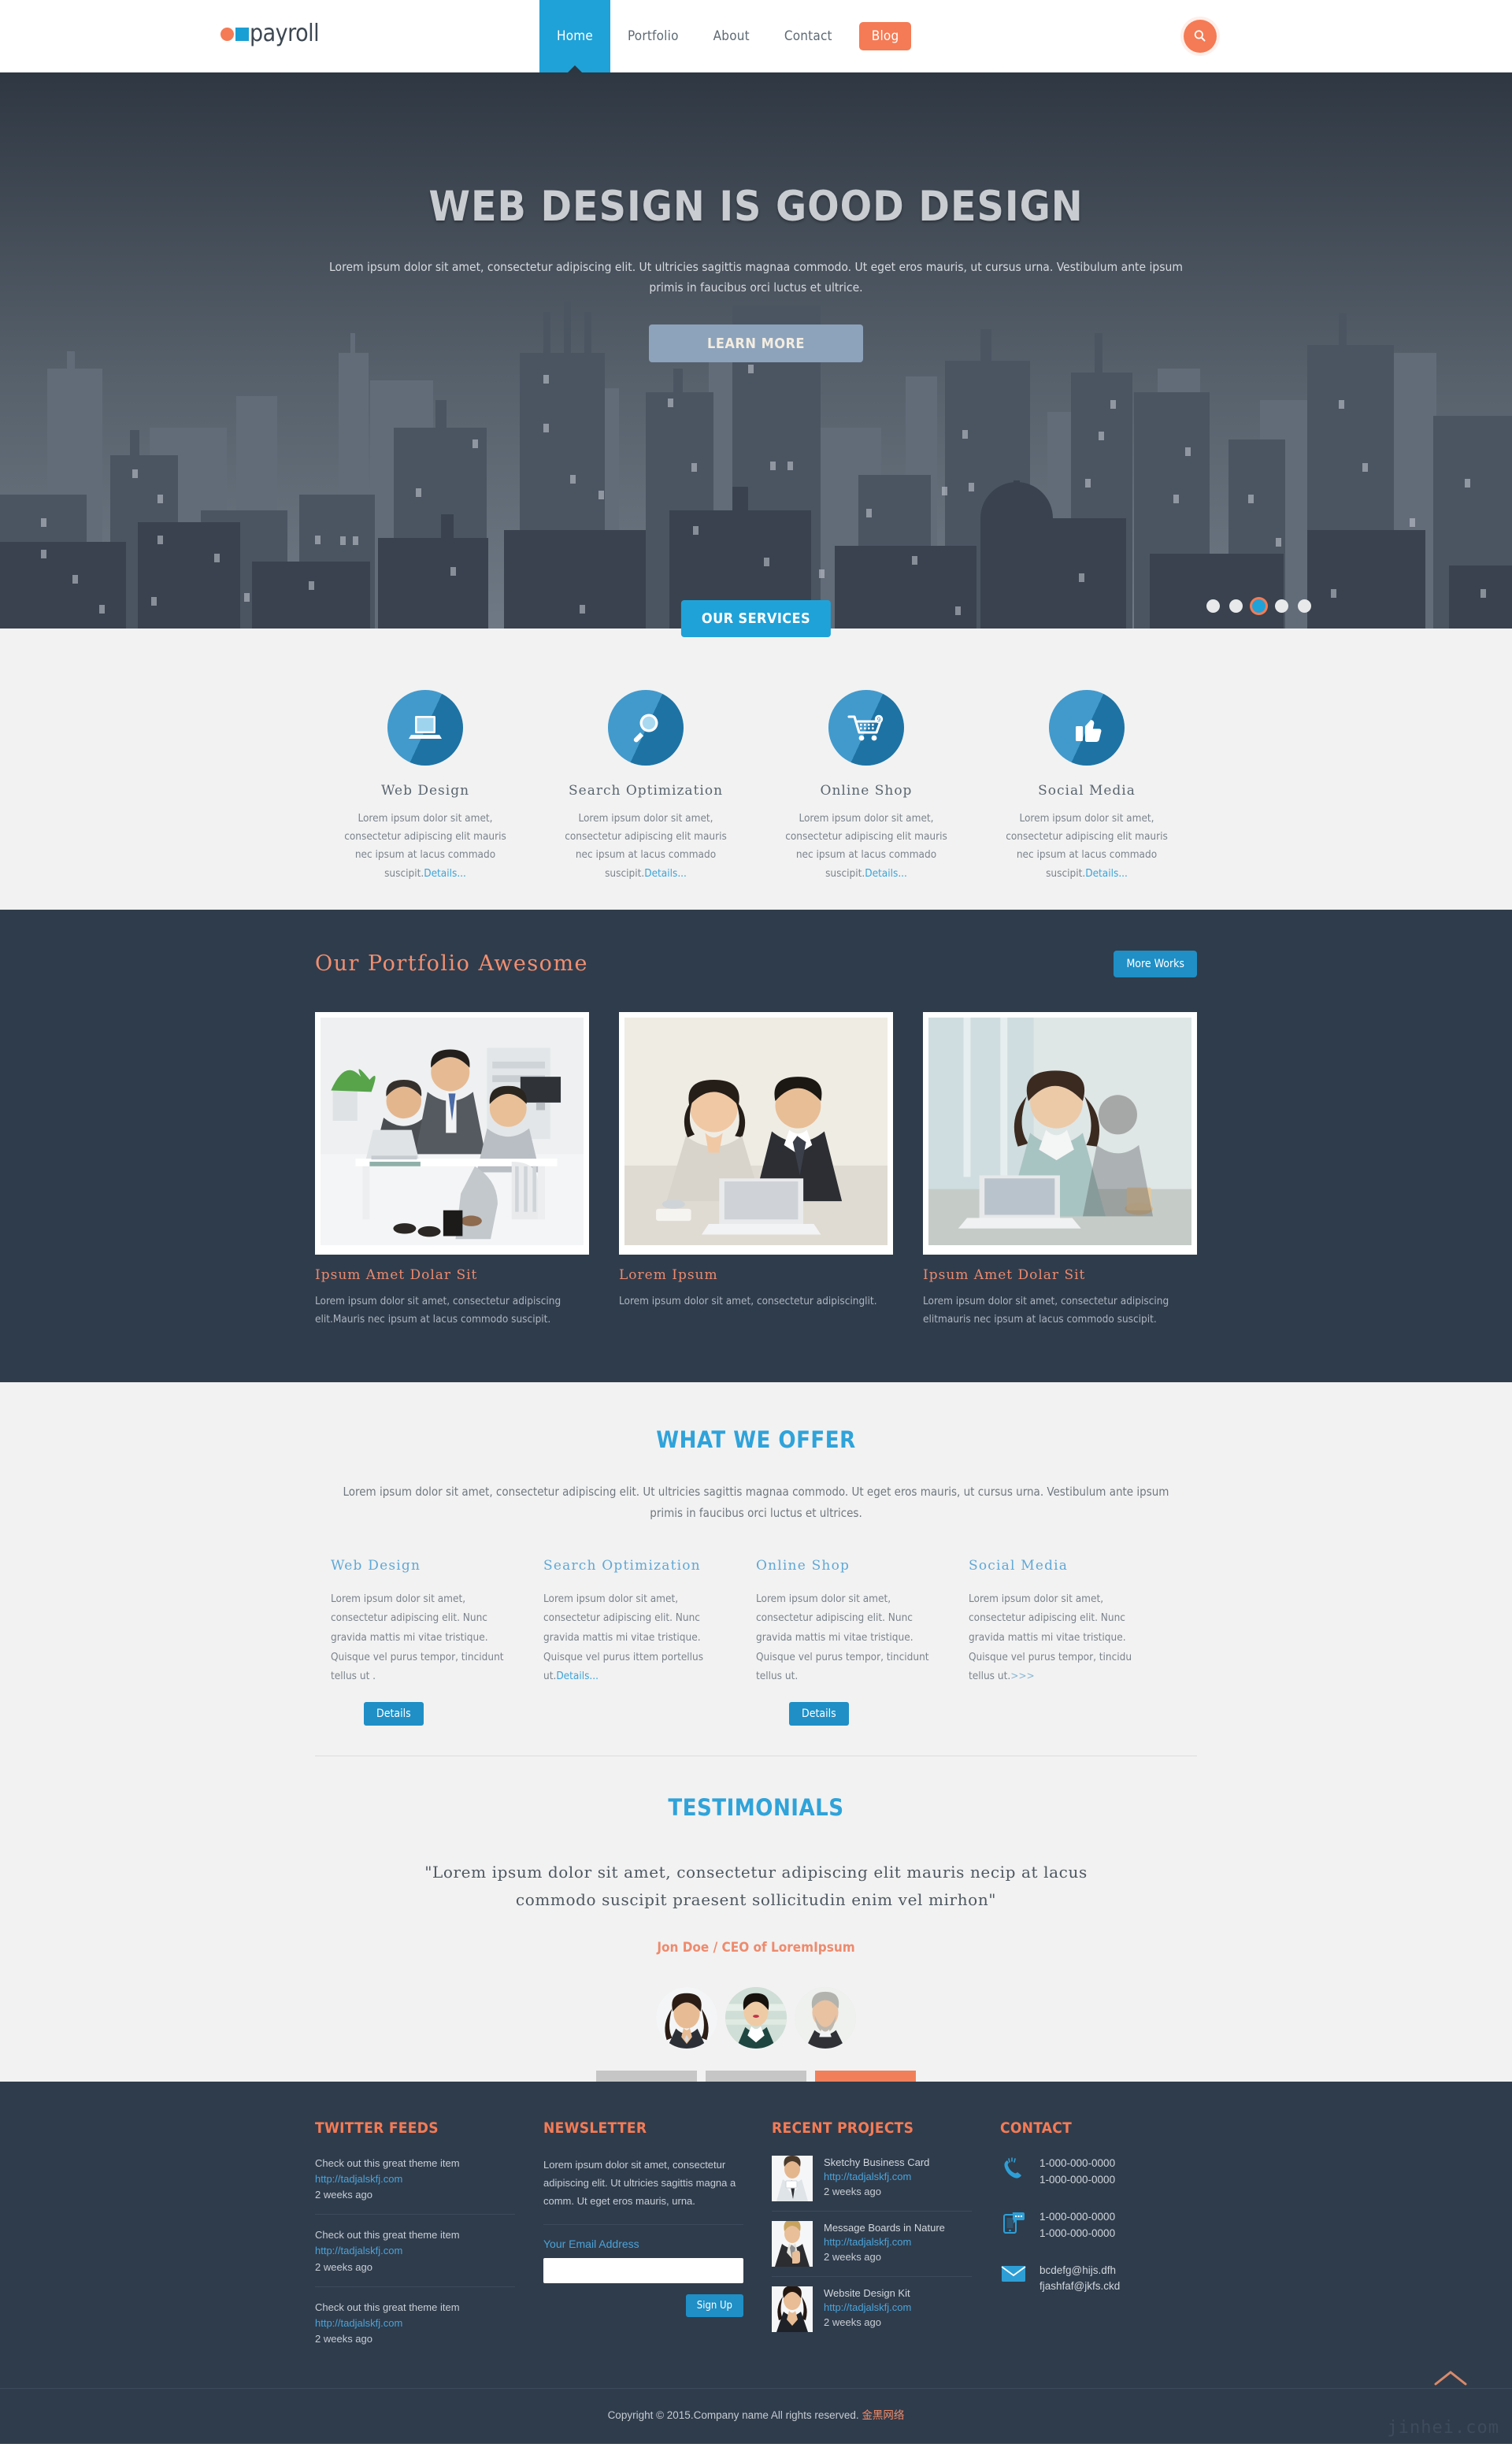 The width and height of the screenshot is (1512, 2451). Describe the element at coordinates (843, 2128) in the screenshot. I see `recent-projects-title: RECENT PROJECTS` at that location.